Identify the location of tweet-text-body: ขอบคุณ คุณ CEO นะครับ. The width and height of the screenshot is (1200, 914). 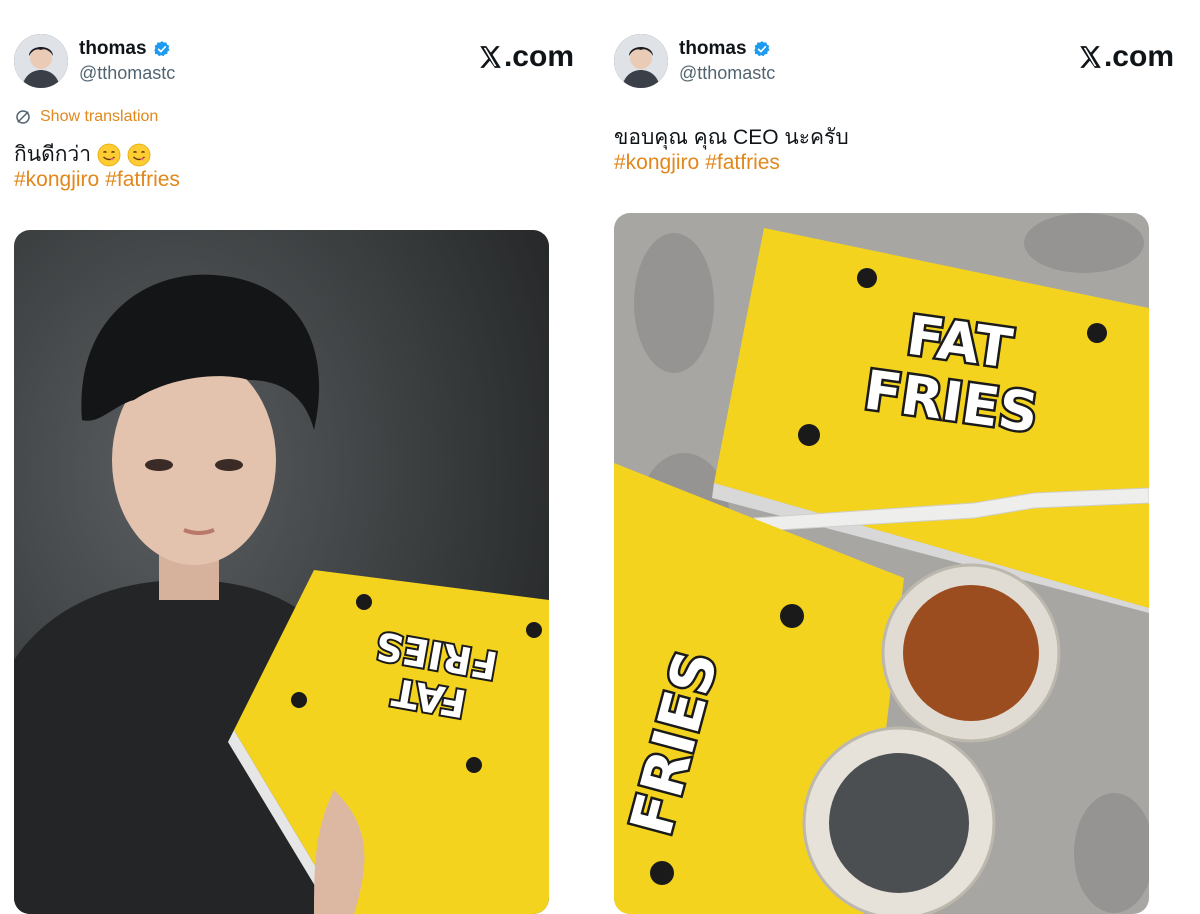
(731, 137).